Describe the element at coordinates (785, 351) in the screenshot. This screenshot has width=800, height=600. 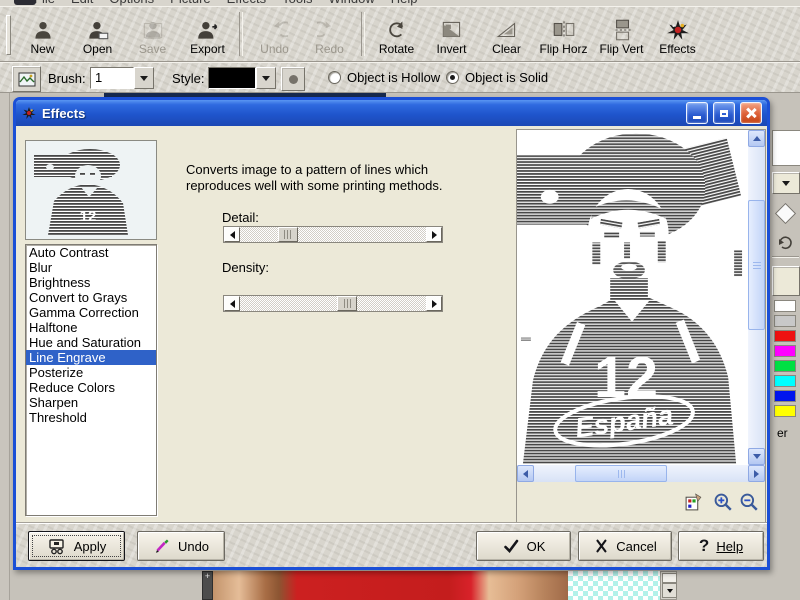
I see `palette-swatch-magenta` at that location.